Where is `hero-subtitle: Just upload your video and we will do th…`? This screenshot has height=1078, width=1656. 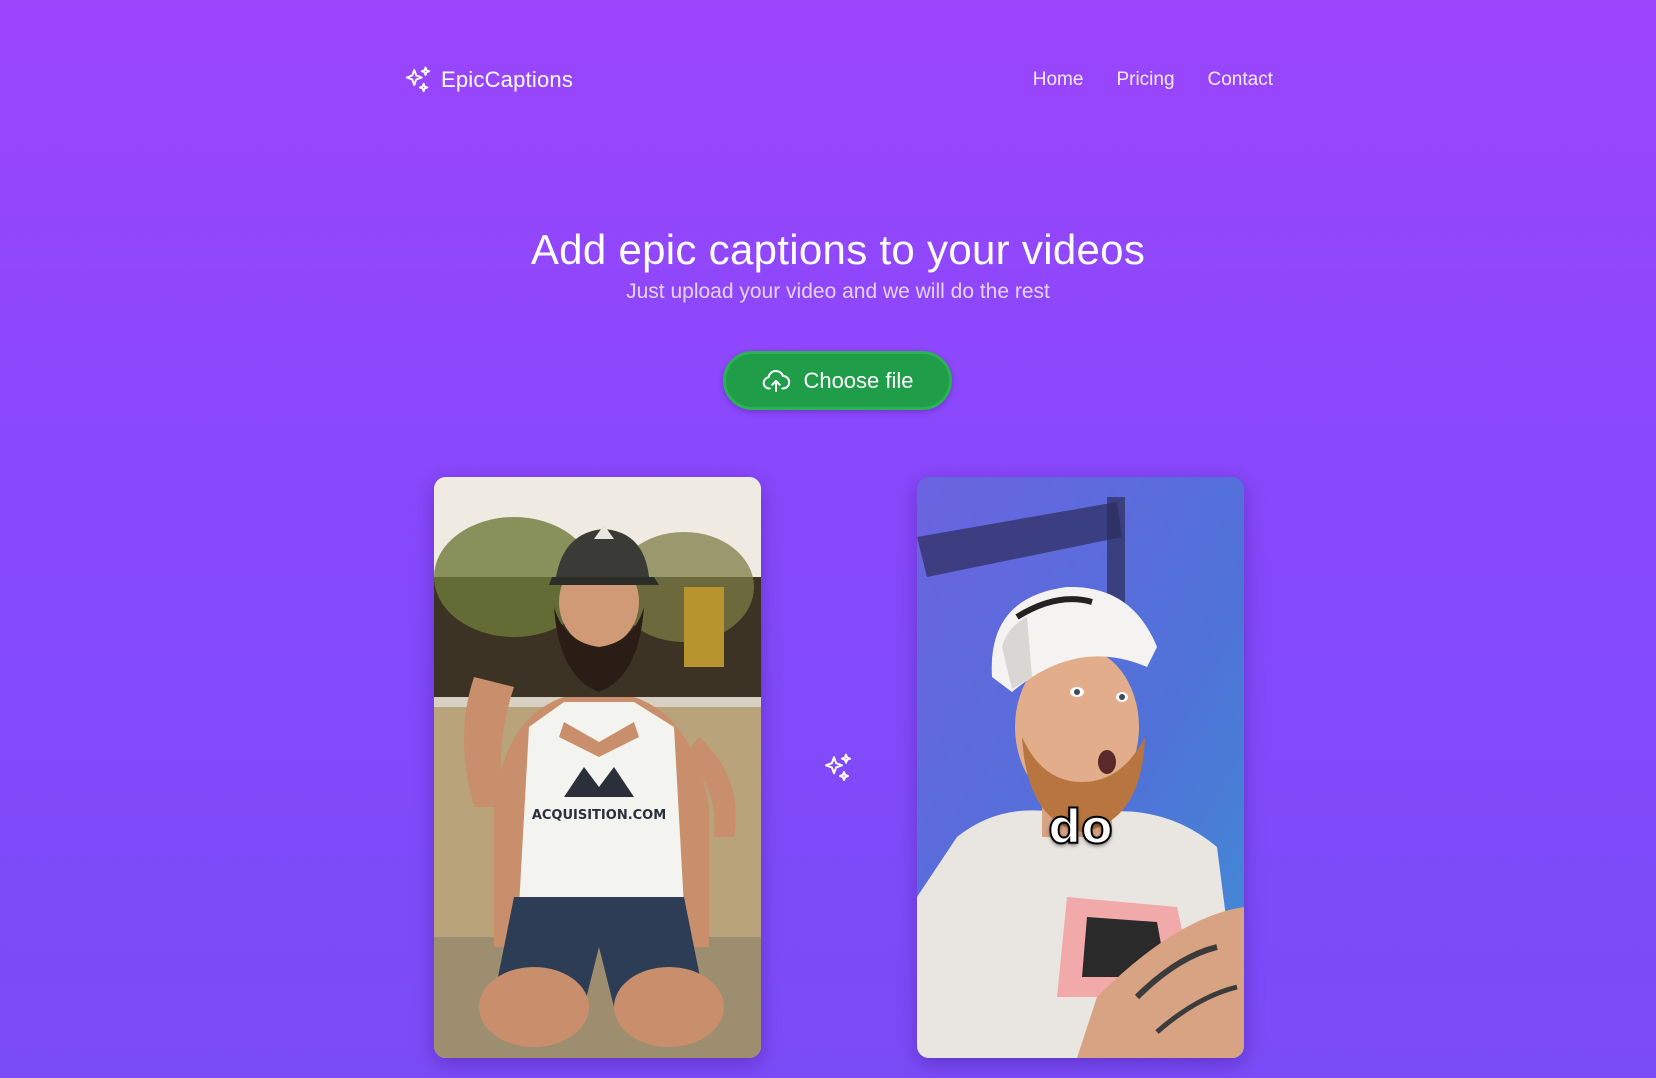 hero-subtitle: Just upload your video and we will do th… is located at coordinates (838, 291).